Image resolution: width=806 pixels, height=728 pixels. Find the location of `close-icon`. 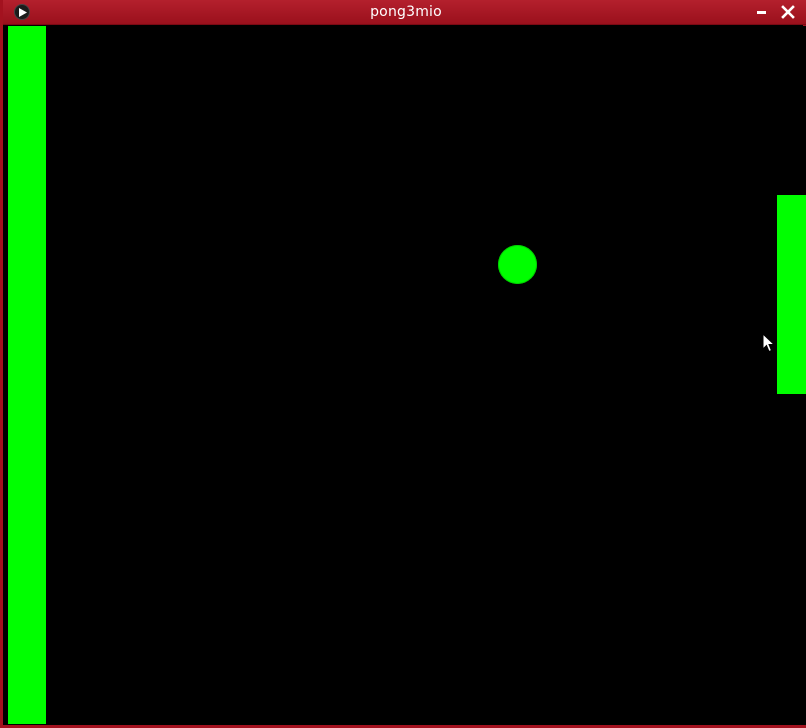

close-icon is located at coordinates (788, 12).